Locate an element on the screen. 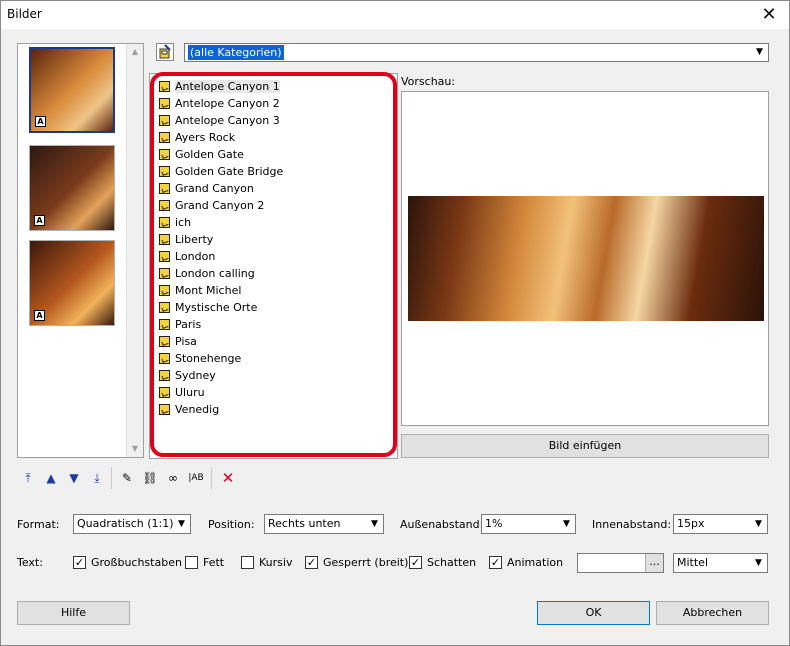 Image resolution: width=790 pixels, height=646 pixels. format-label: Format: is located at coordinates (38, 524).